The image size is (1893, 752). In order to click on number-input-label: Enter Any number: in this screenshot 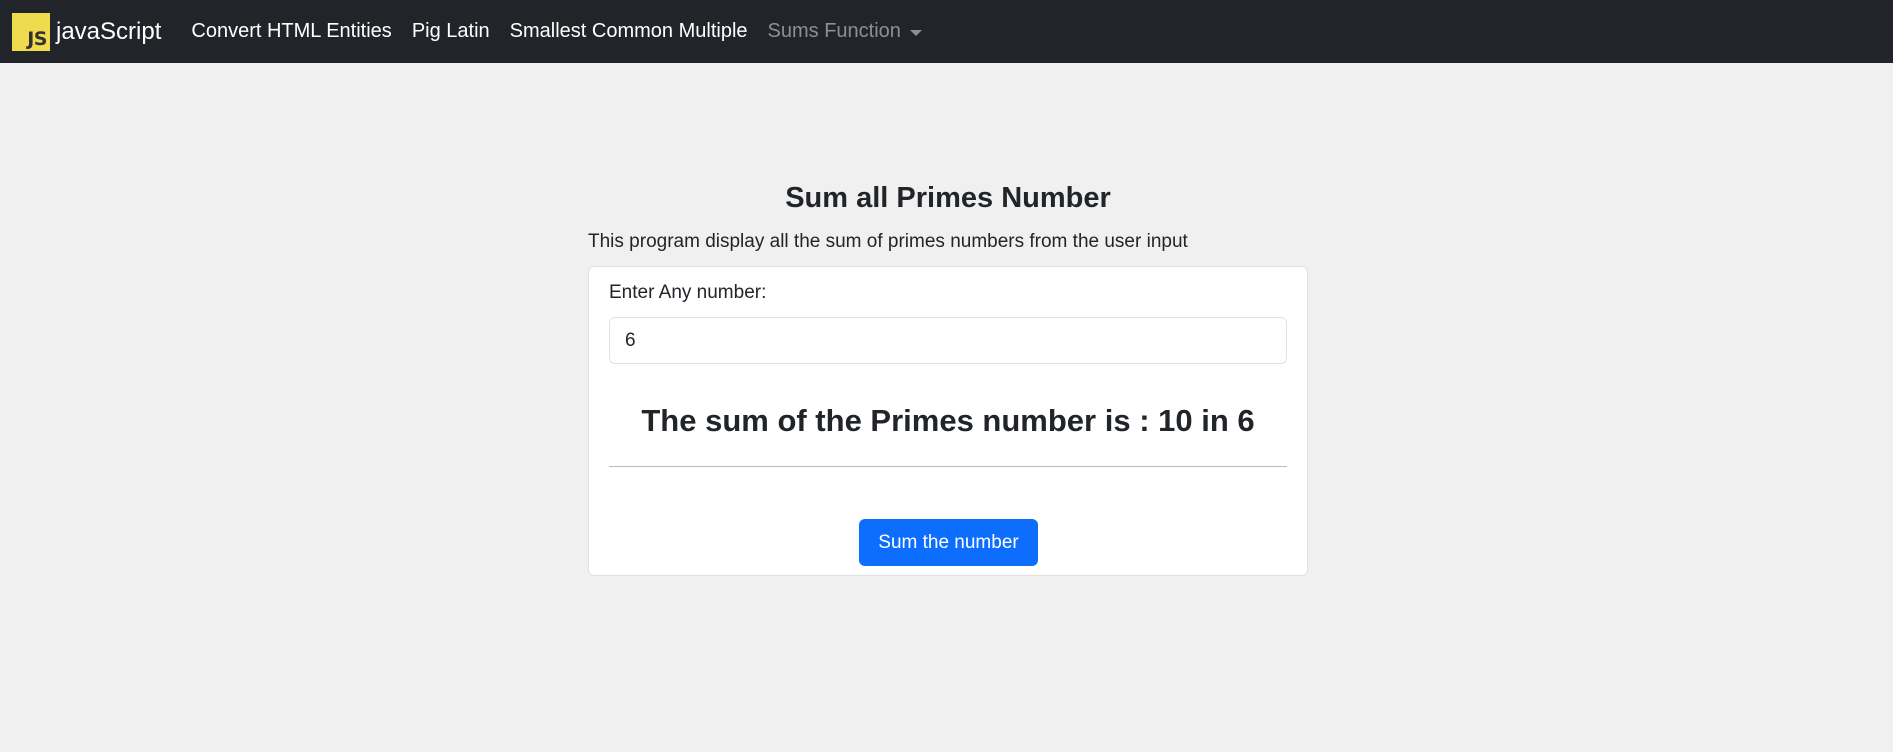, I will do `click(688, 292)`.